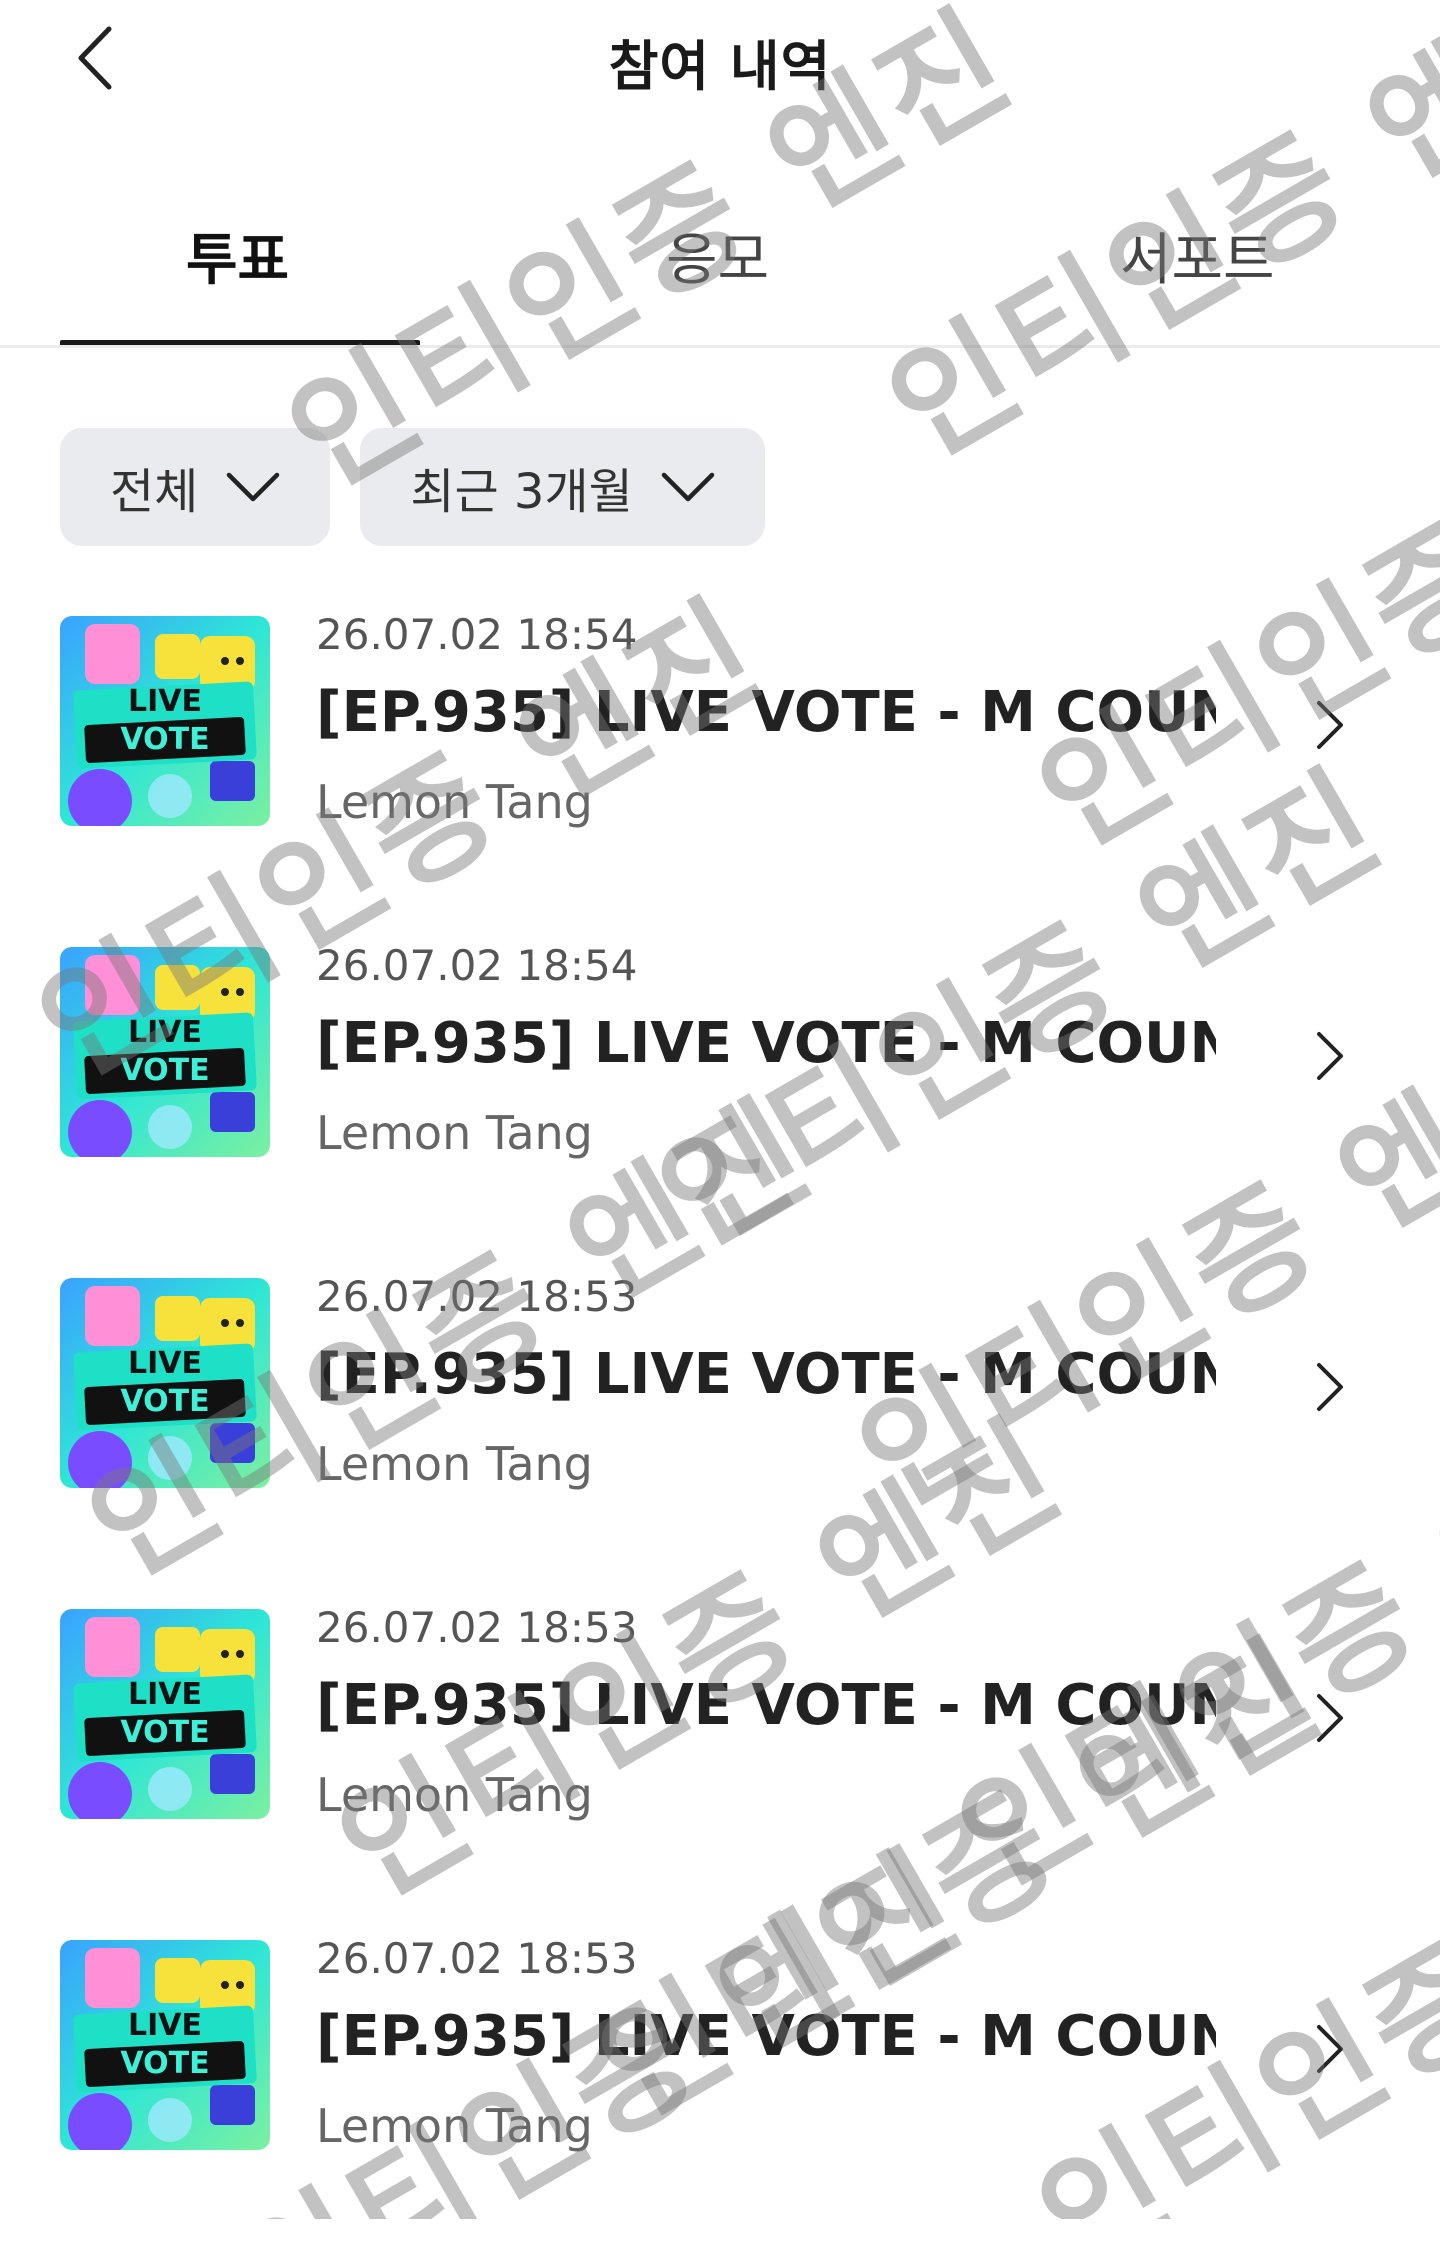  What do you see at coordinates (521, 492) in the screenshot?
I see `period-filter-label: 최근 3개월` at bounding box center [521, 492].